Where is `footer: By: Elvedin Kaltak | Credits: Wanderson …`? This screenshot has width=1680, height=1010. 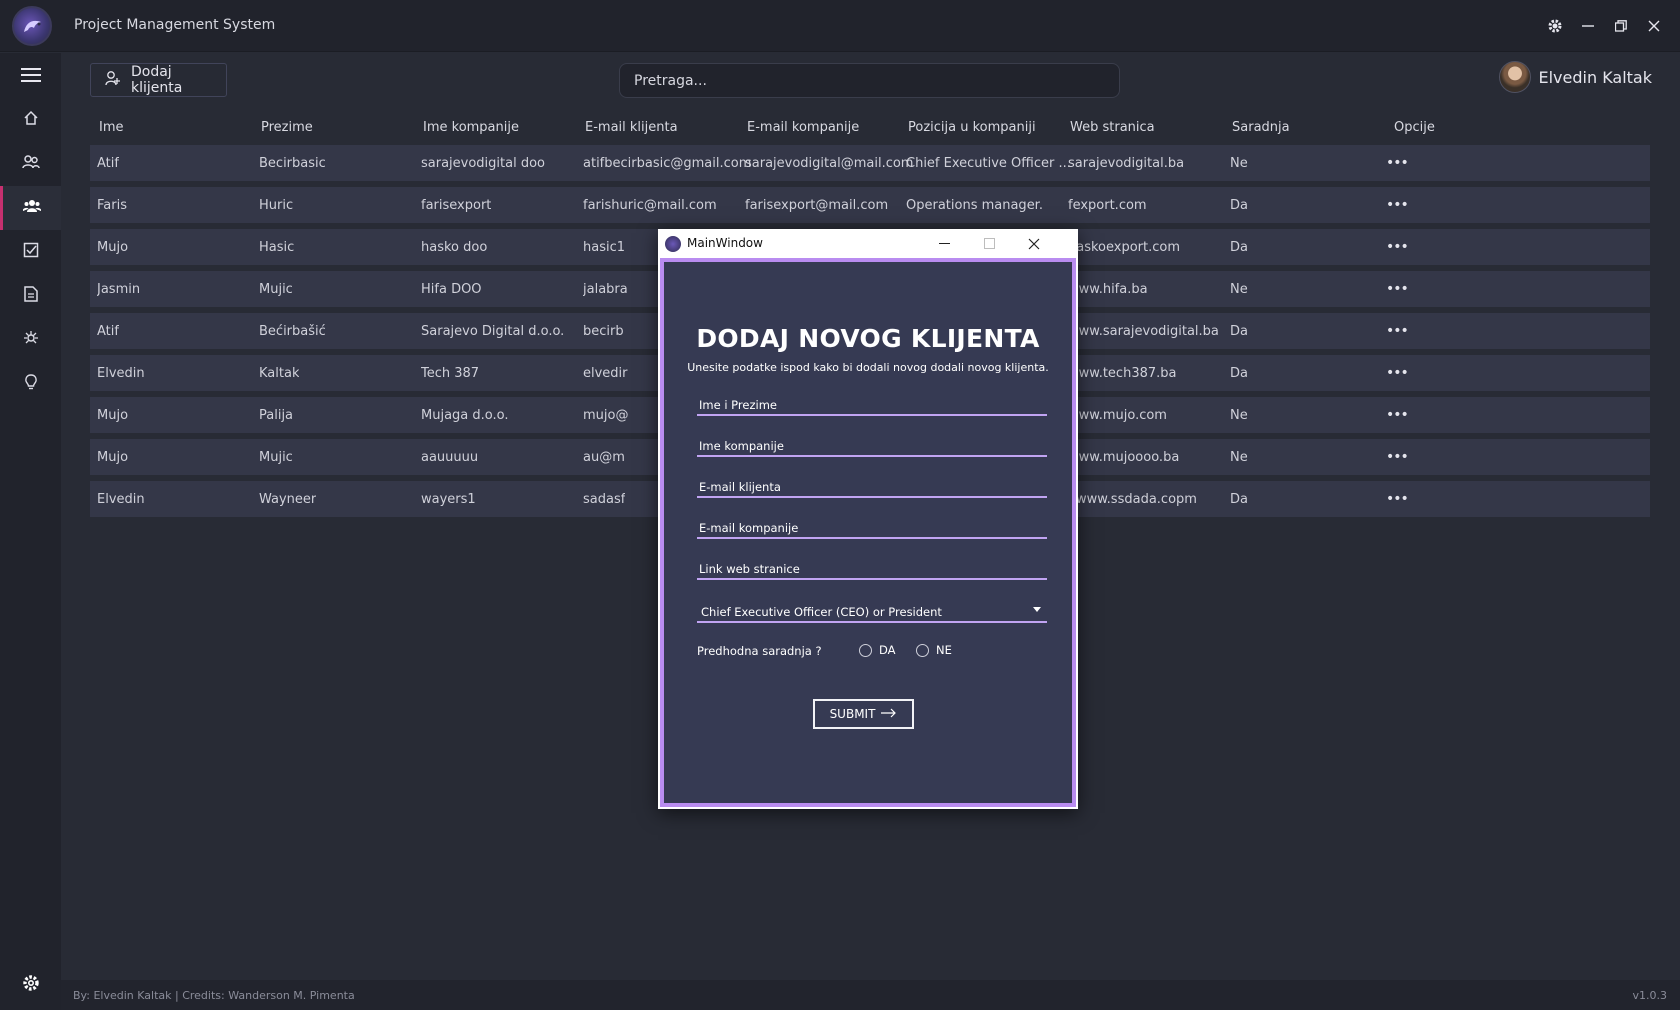 footer: By: Elvedin Kaltak | Credits: Wanderson … is located at coordinates (870, 995).